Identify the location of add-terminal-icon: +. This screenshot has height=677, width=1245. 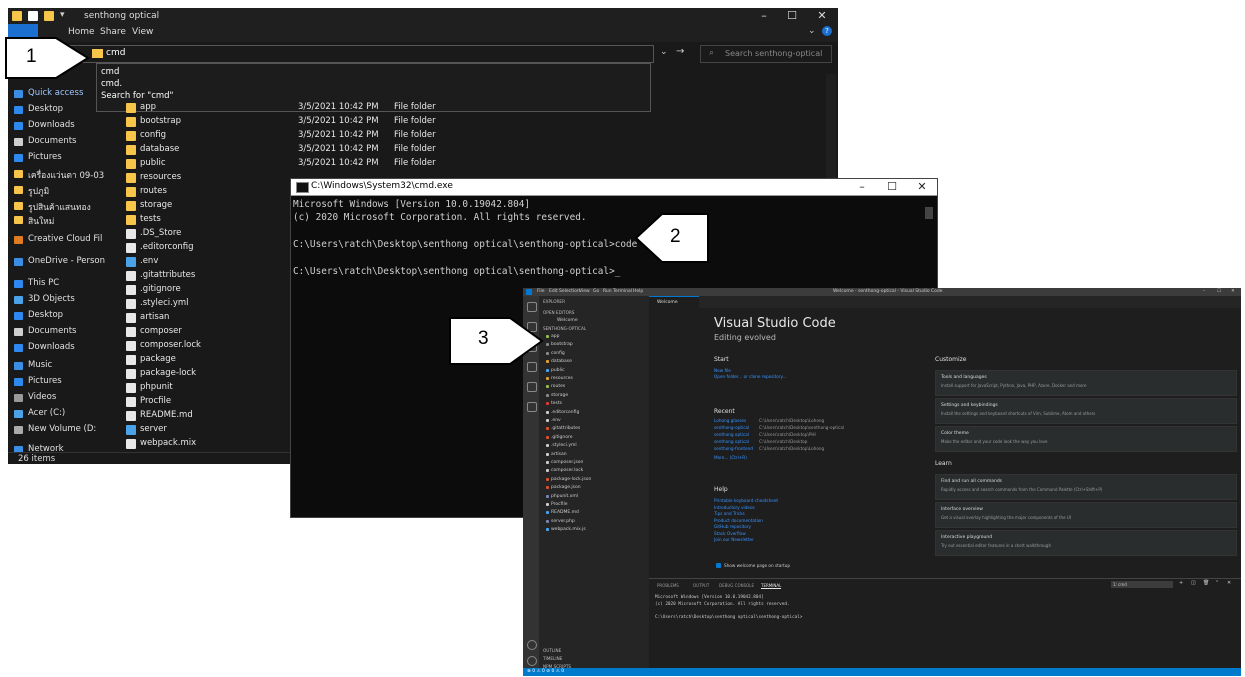
(1181, 583).